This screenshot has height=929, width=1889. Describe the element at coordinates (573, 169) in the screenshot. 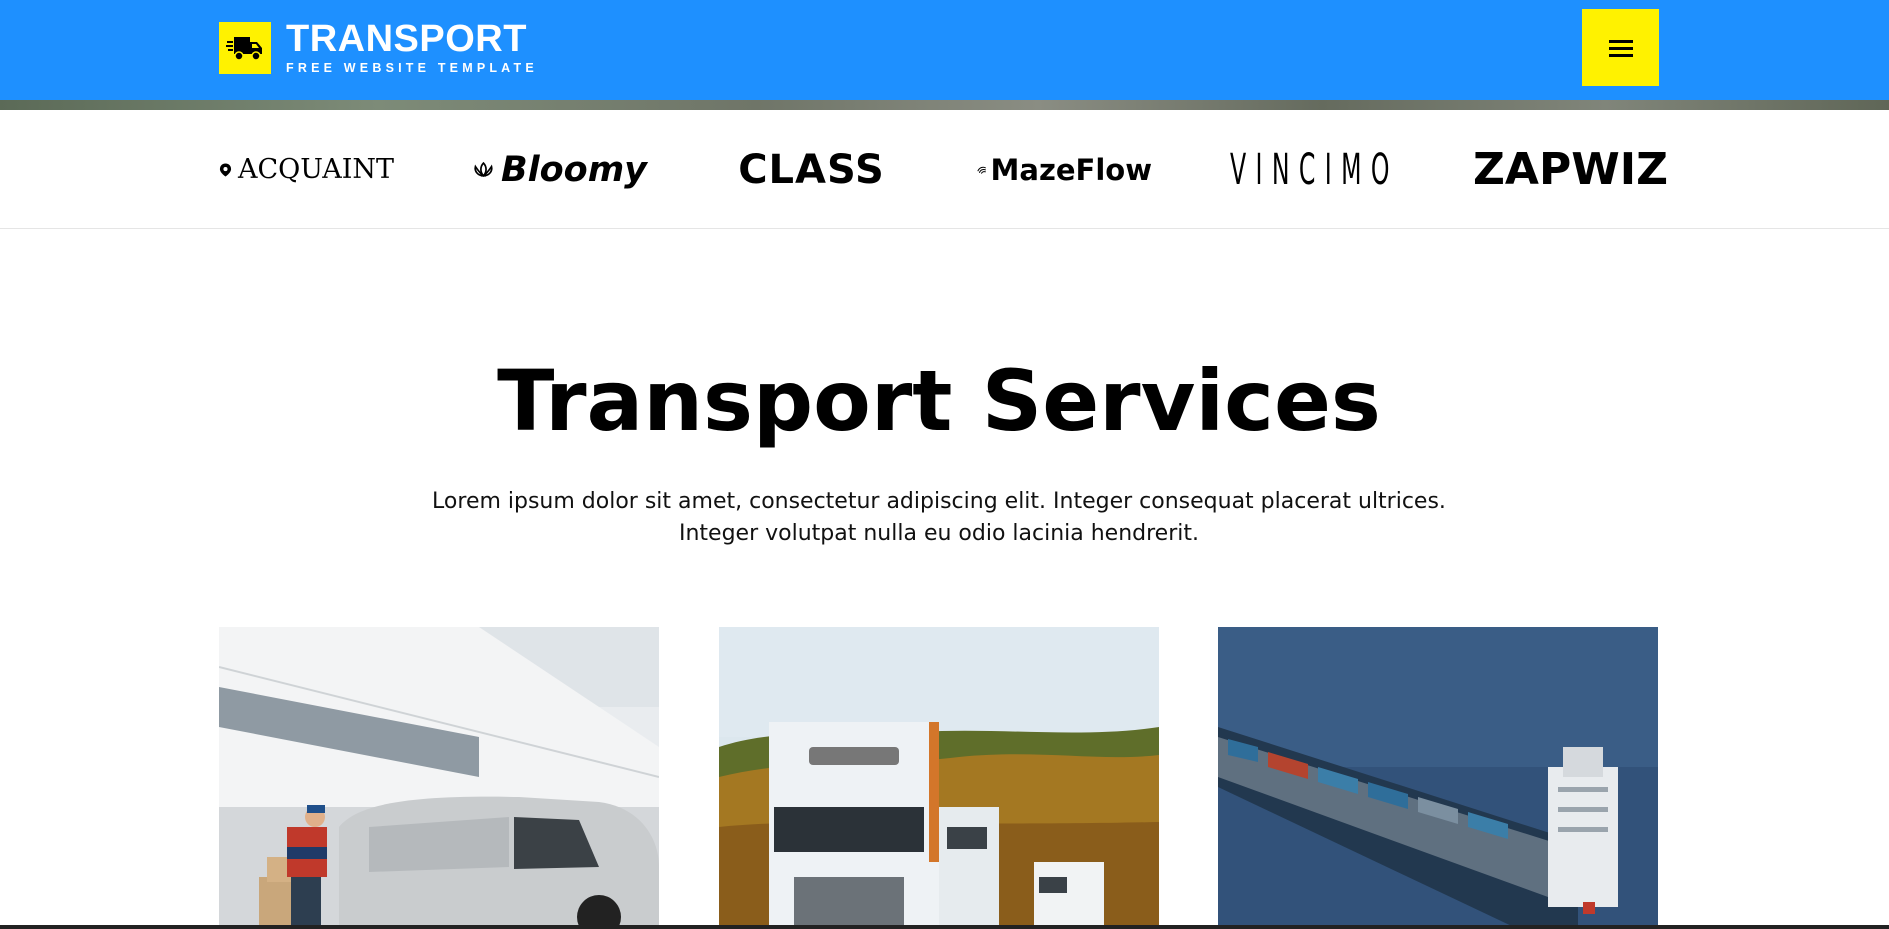

I see `brand-name: Bloomy` at that location.